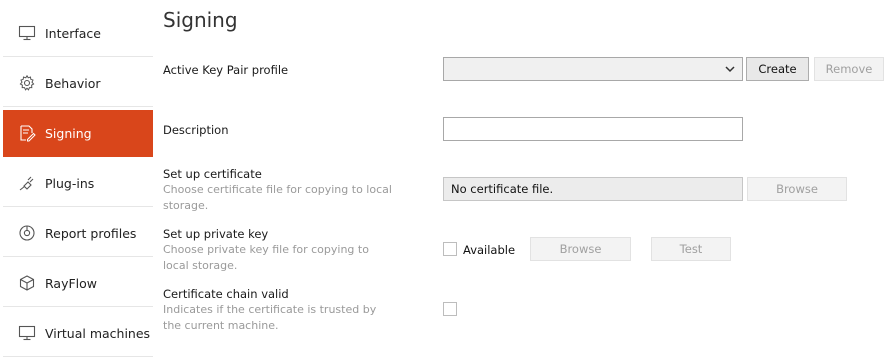 Image resolution: width=893 pixels, height=364 pixels. What do you see at coordinates (450, 249) in the screenshot?
I see `available-checkbox` at bounding box center [450, 249].